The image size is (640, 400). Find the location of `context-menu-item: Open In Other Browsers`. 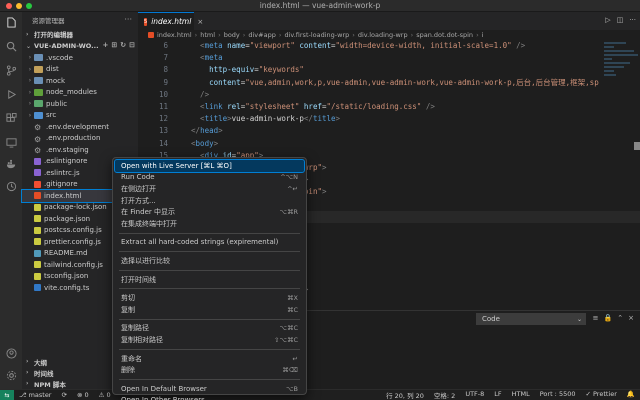

context-menu-item: Open In Other Browsers is located at coordinates (209, 397).